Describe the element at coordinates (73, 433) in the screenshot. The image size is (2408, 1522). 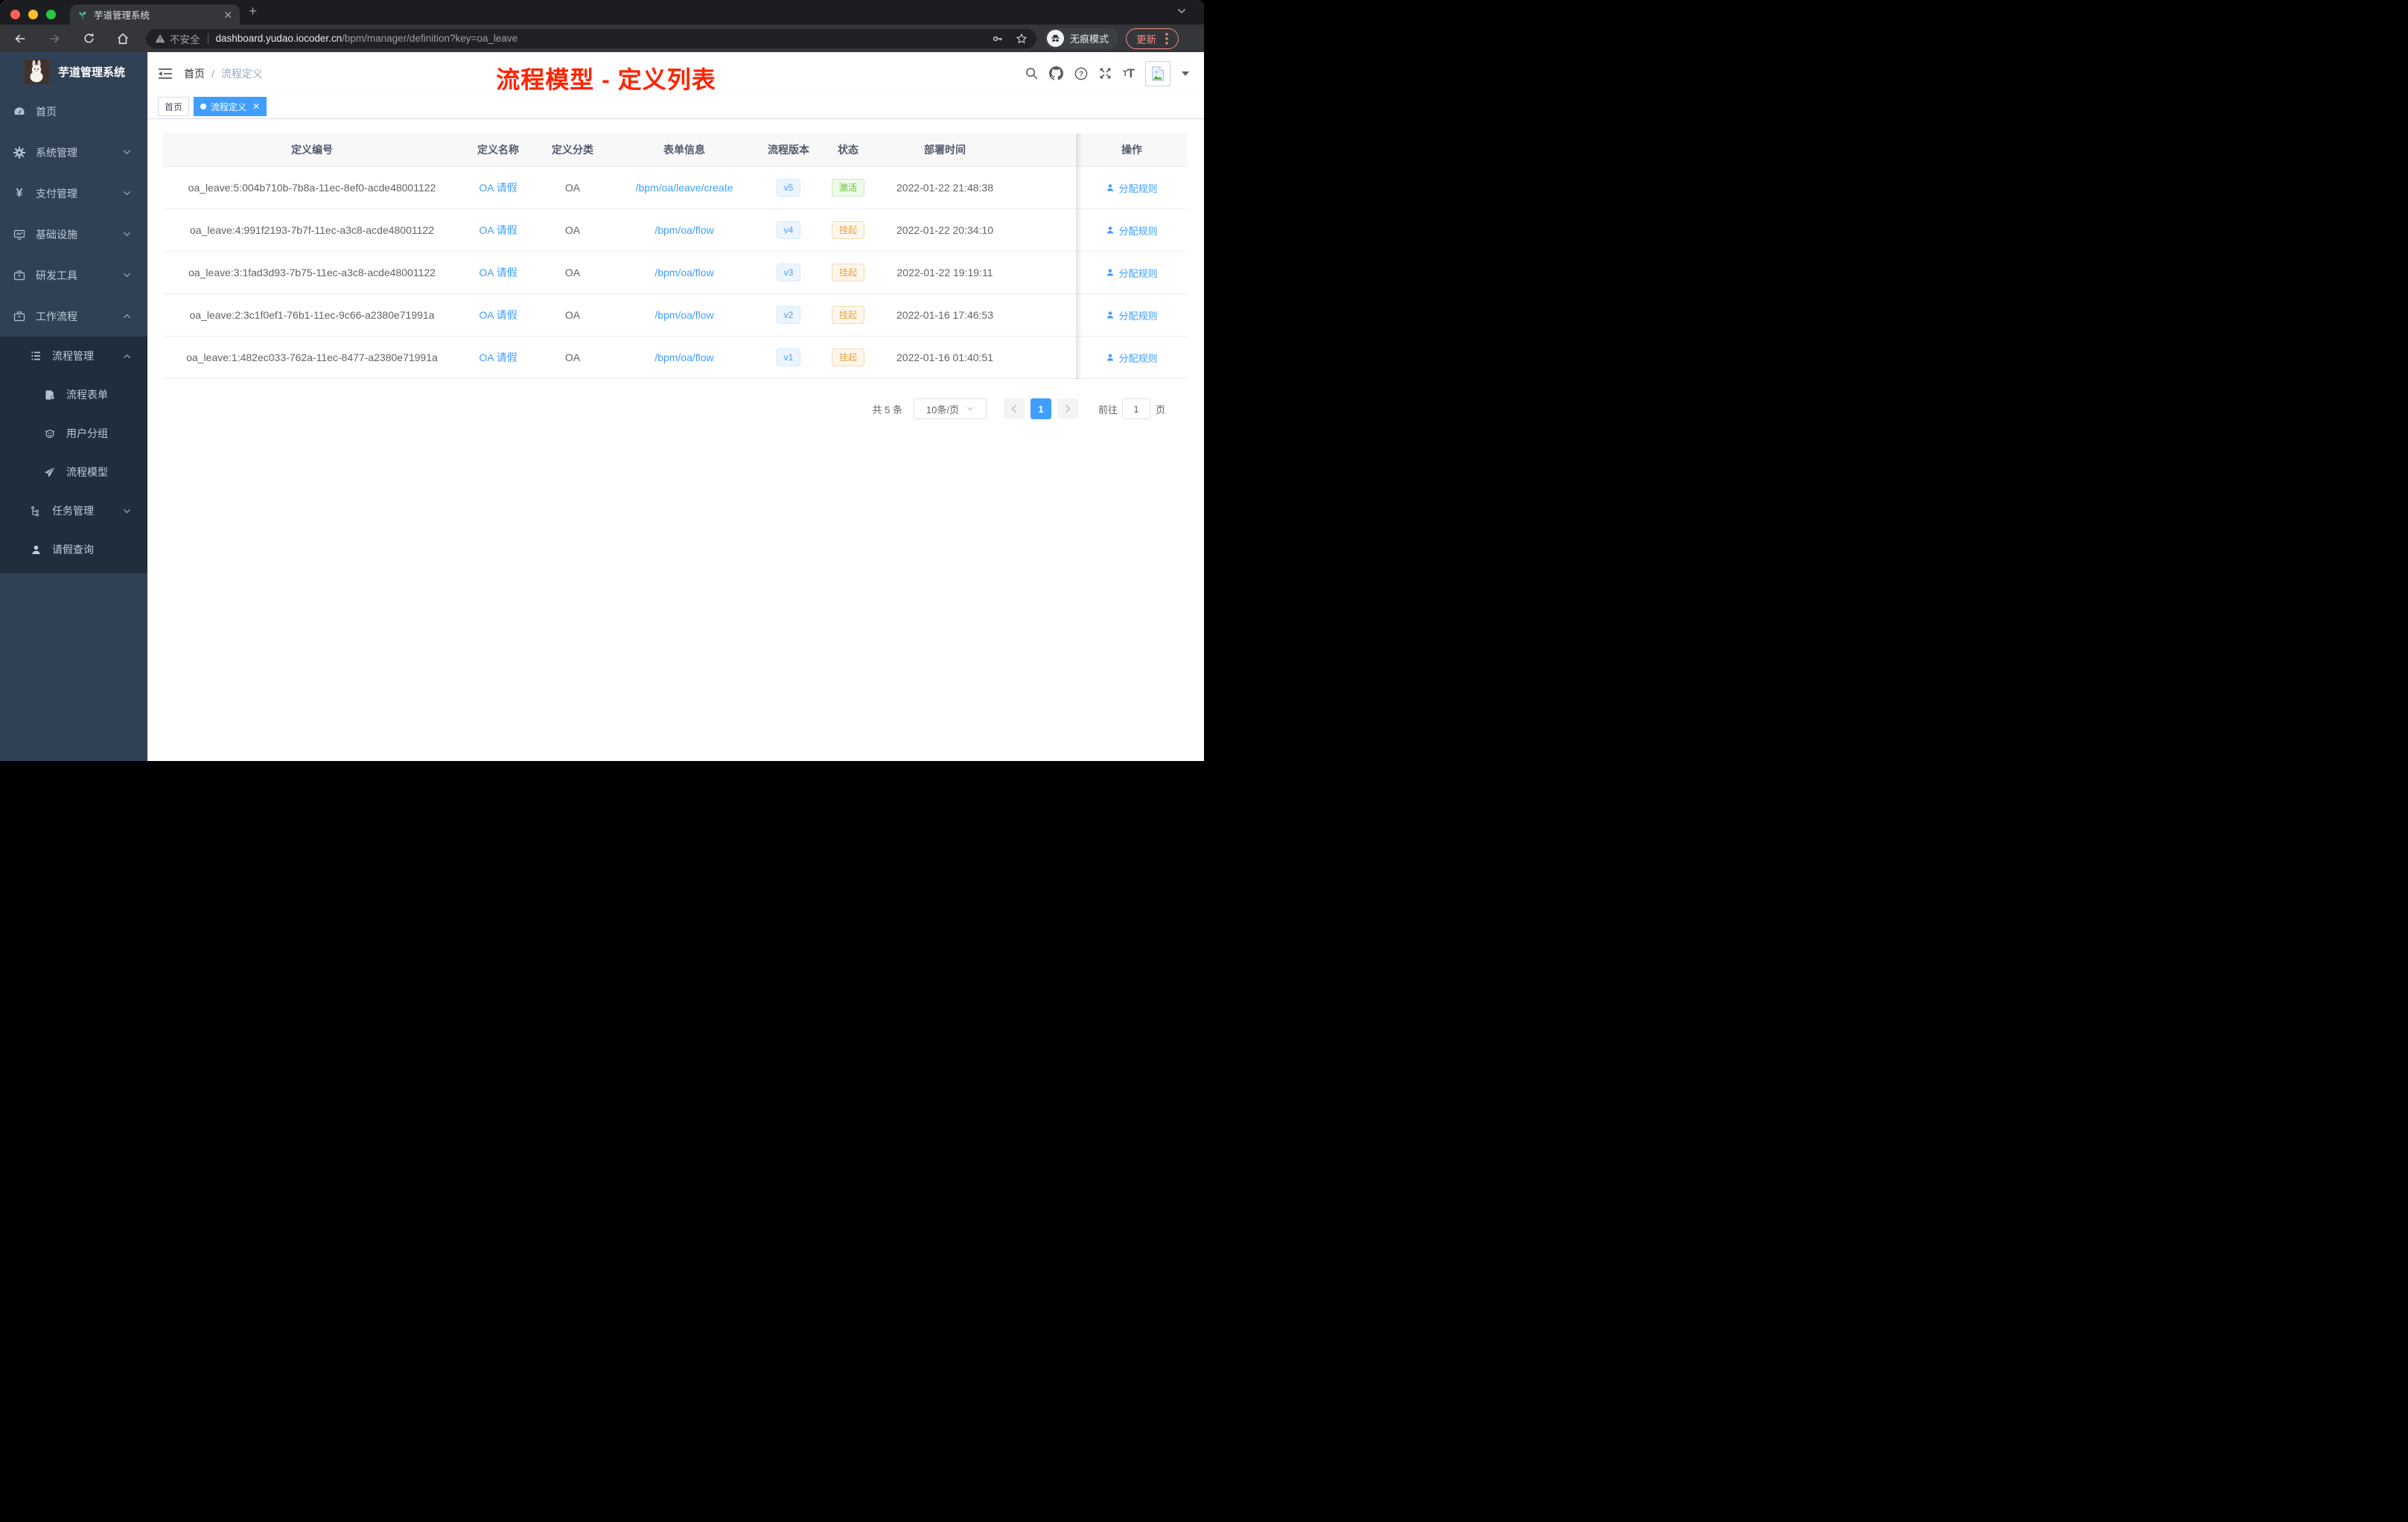
I see `sidebar-item-user-groups: 用户分组` at that location.